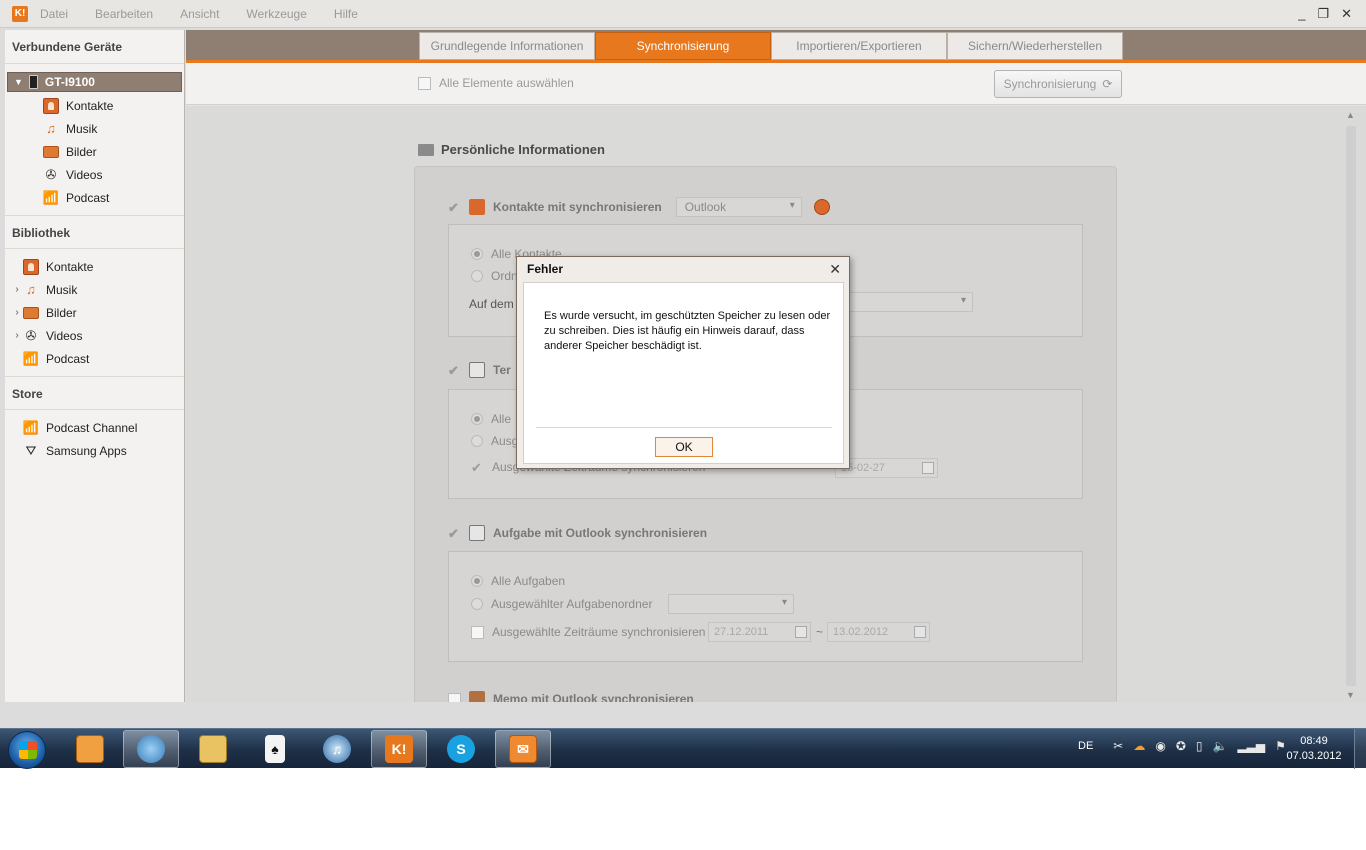  I want to click on vertical-scrollbar: ▲ ▼, so click(1351, 405).